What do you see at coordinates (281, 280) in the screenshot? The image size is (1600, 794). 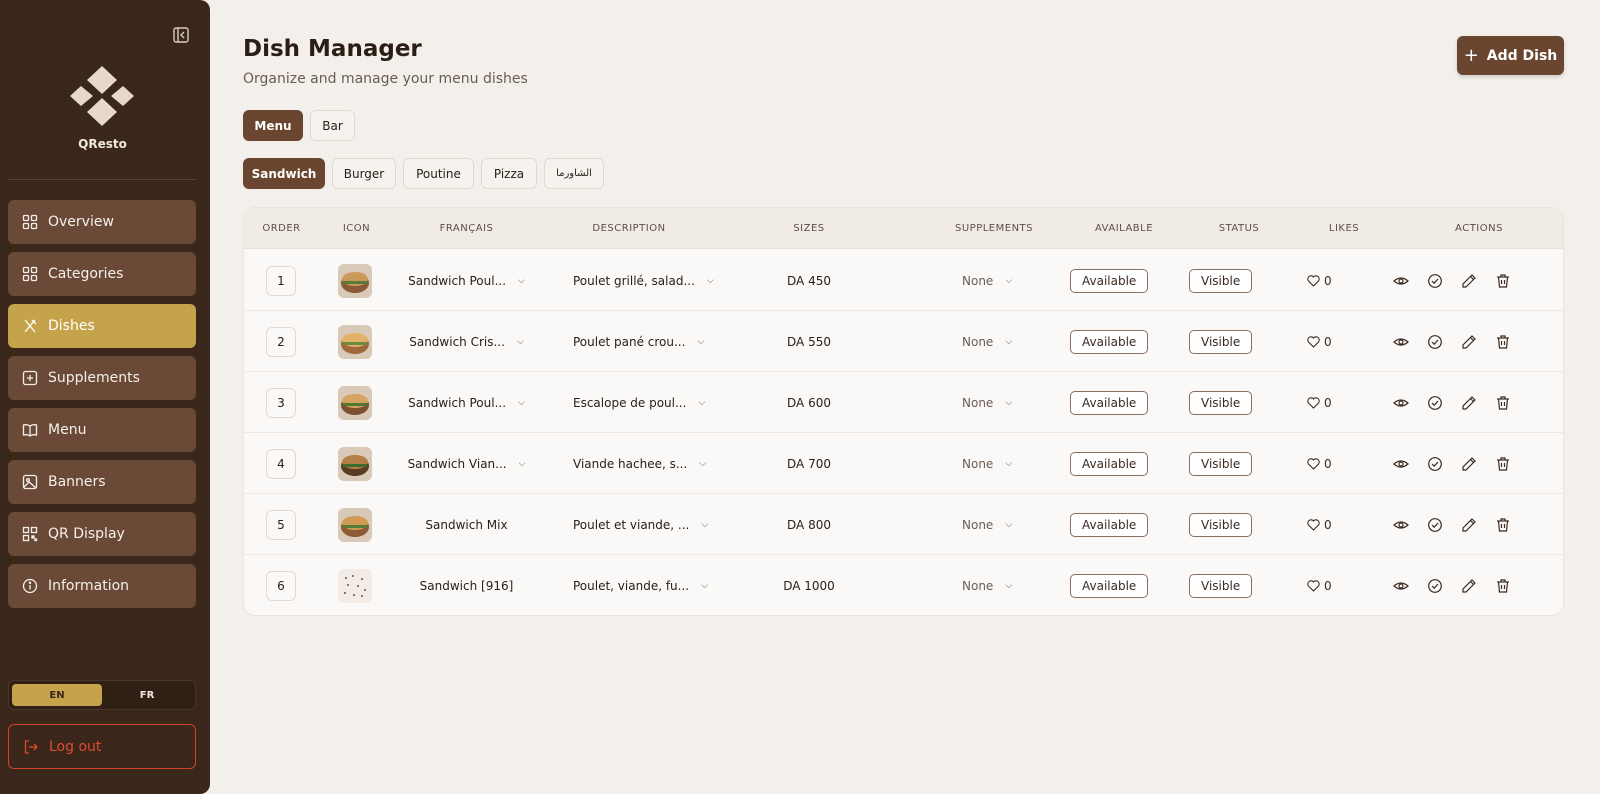 I see `order-input: 1` at bounding box center [281, 280].